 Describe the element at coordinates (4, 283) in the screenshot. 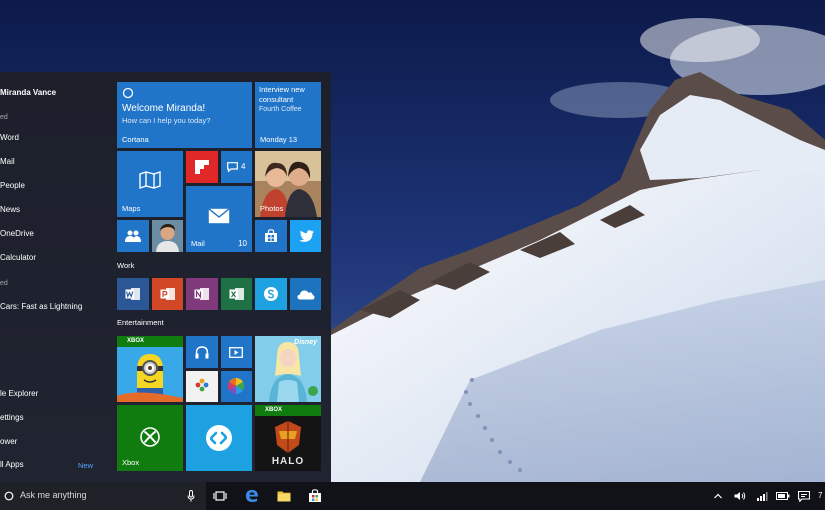

I see `recently-added-header: ed` at that location.